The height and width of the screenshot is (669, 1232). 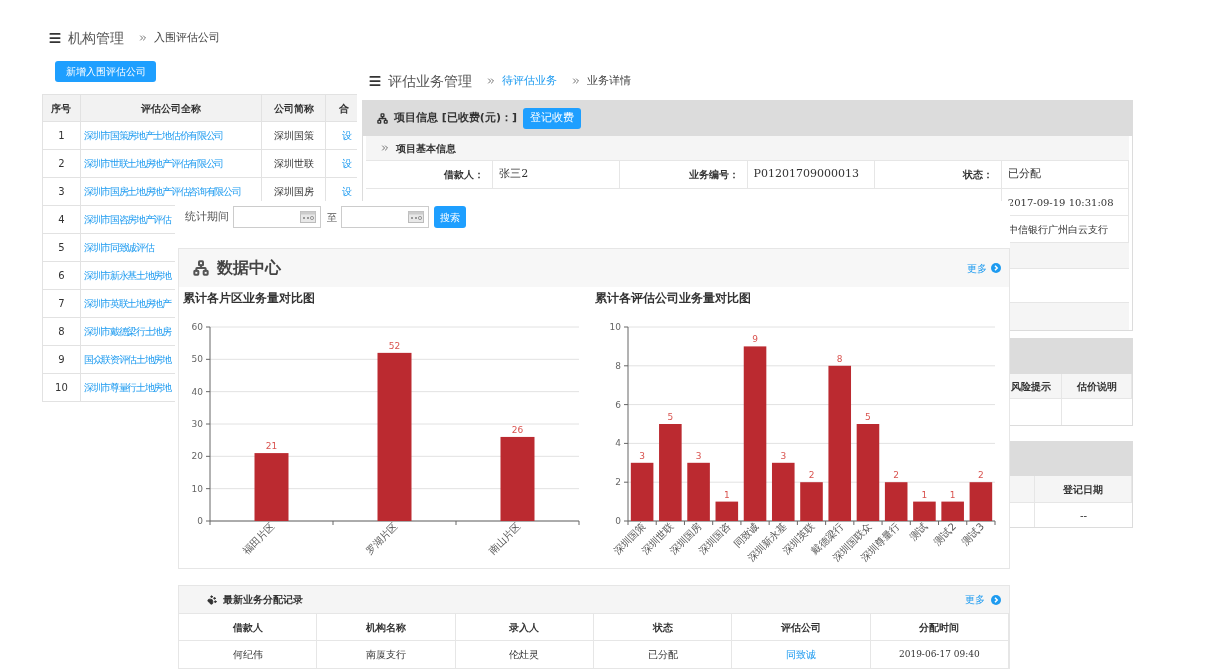 What do you see at coordinates (197, 424) in the screenshot?
I see `axis-label: 30` at bounding box center [197, 424].